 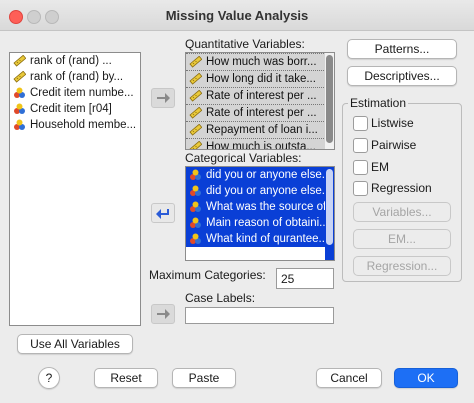 What do you see at coordinates (401, 188) in the screenshot?
I see `regression-label: Regression` at bounding box center [401, 188].